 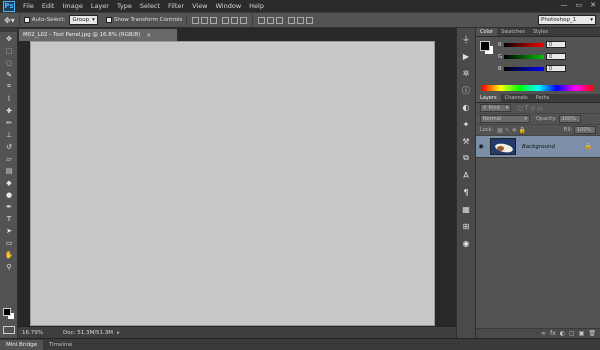 What do you see at coordinates (124, 6) in the screenshot?
I see `menu-item-type: Type` at bounding box center [124, 6].